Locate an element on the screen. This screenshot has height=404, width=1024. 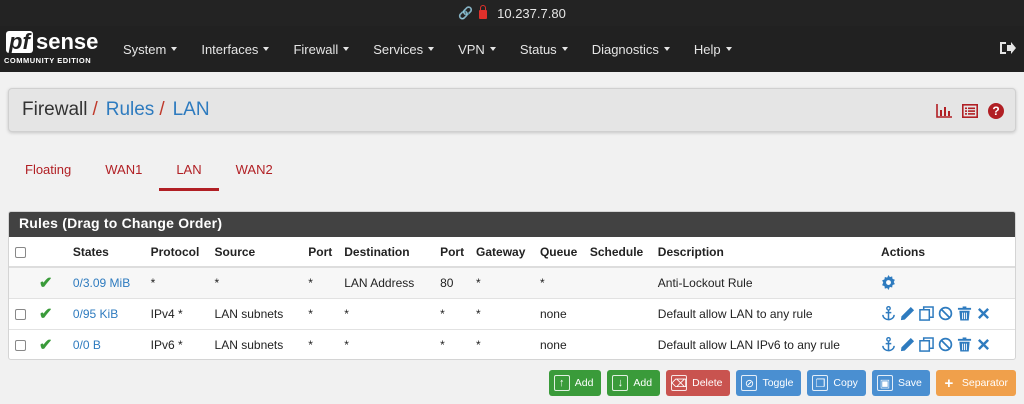
protocol-cell: IPv6 * is located at coordinates (182, 344).